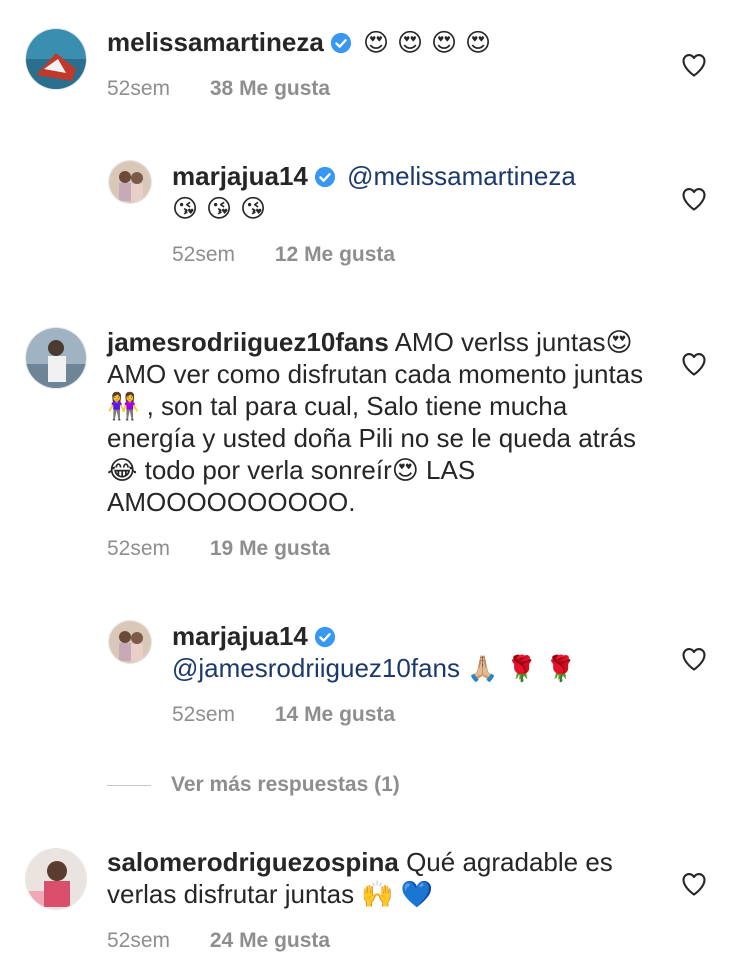 Image resolution: width=750 pixels, height=976 pixels. What do you see at coordinates (316, 668) in the screenshot?
I see `mention-link: @jamesrodriiguez10fans` at bounding box center [316, 668].